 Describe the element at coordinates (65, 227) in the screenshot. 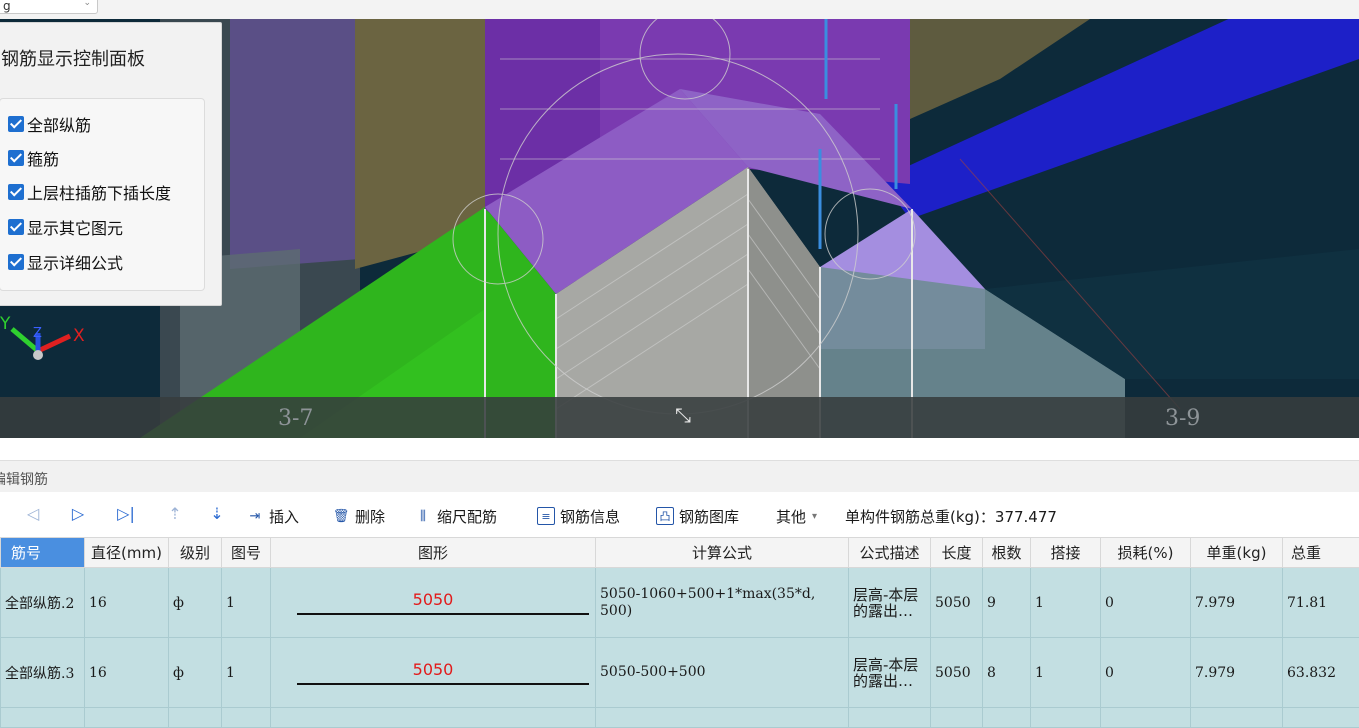

I see `option-other-elements: 显示其它图元` at that location.